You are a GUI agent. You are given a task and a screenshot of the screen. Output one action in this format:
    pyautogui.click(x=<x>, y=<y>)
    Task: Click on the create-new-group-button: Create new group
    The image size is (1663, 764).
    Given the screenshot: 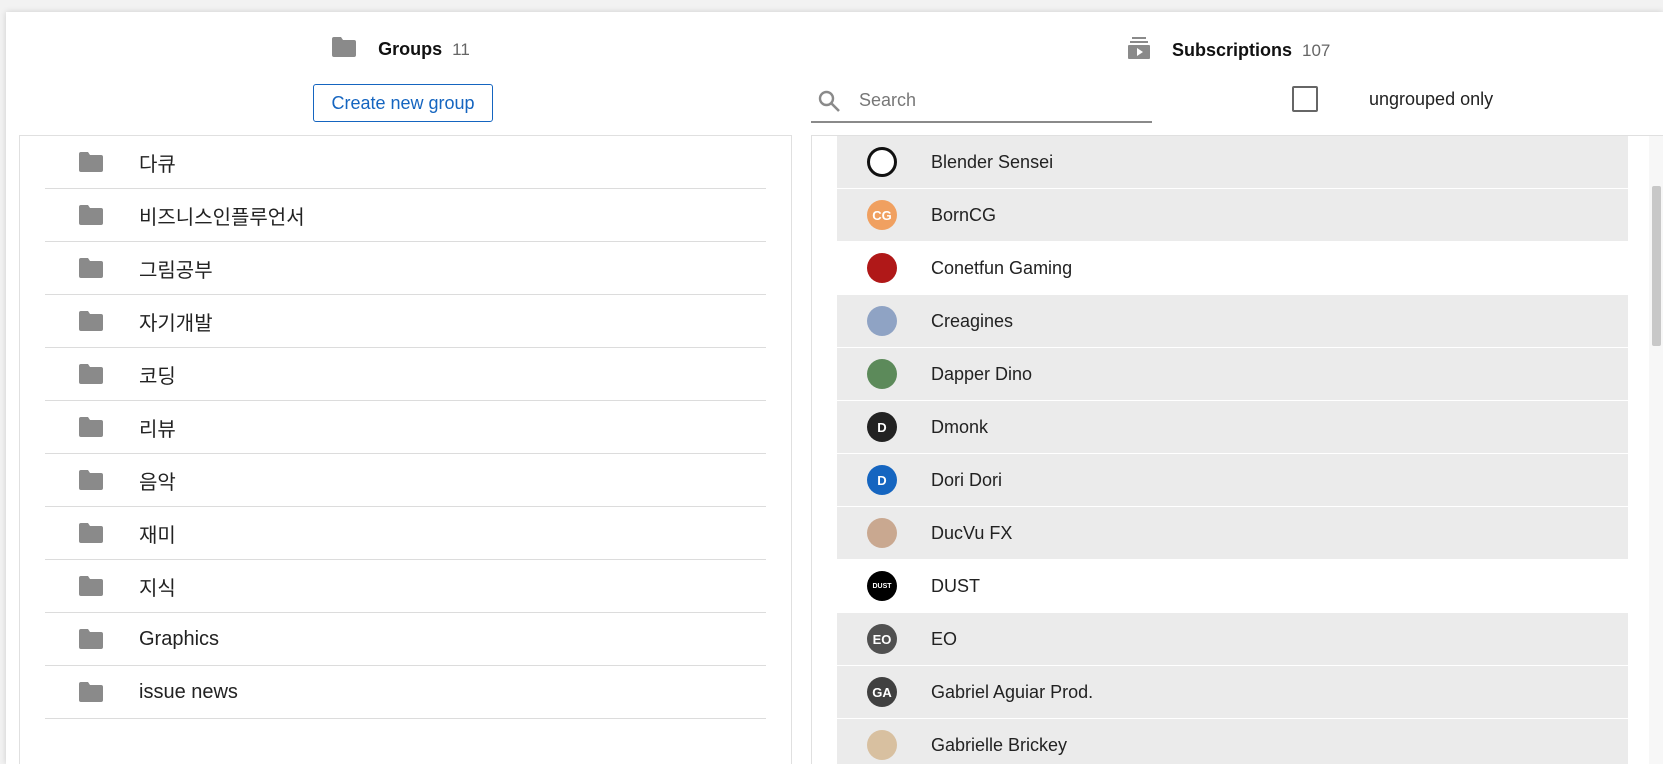 What is the action you would take?
    pyautogui.click(x=403, y=103)
    